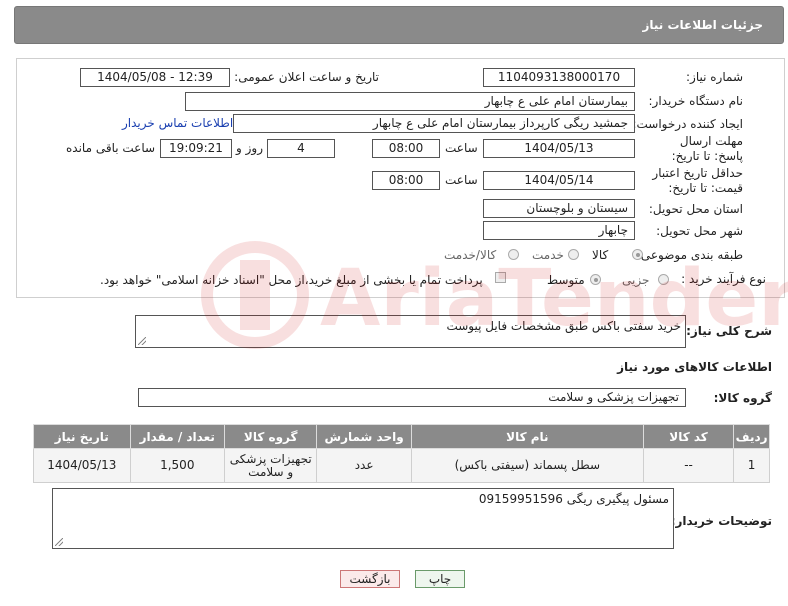 The width and height of the screenshot is (788, 606). I want to click on province-label: استان محل تحویل:, so click(695, 209).